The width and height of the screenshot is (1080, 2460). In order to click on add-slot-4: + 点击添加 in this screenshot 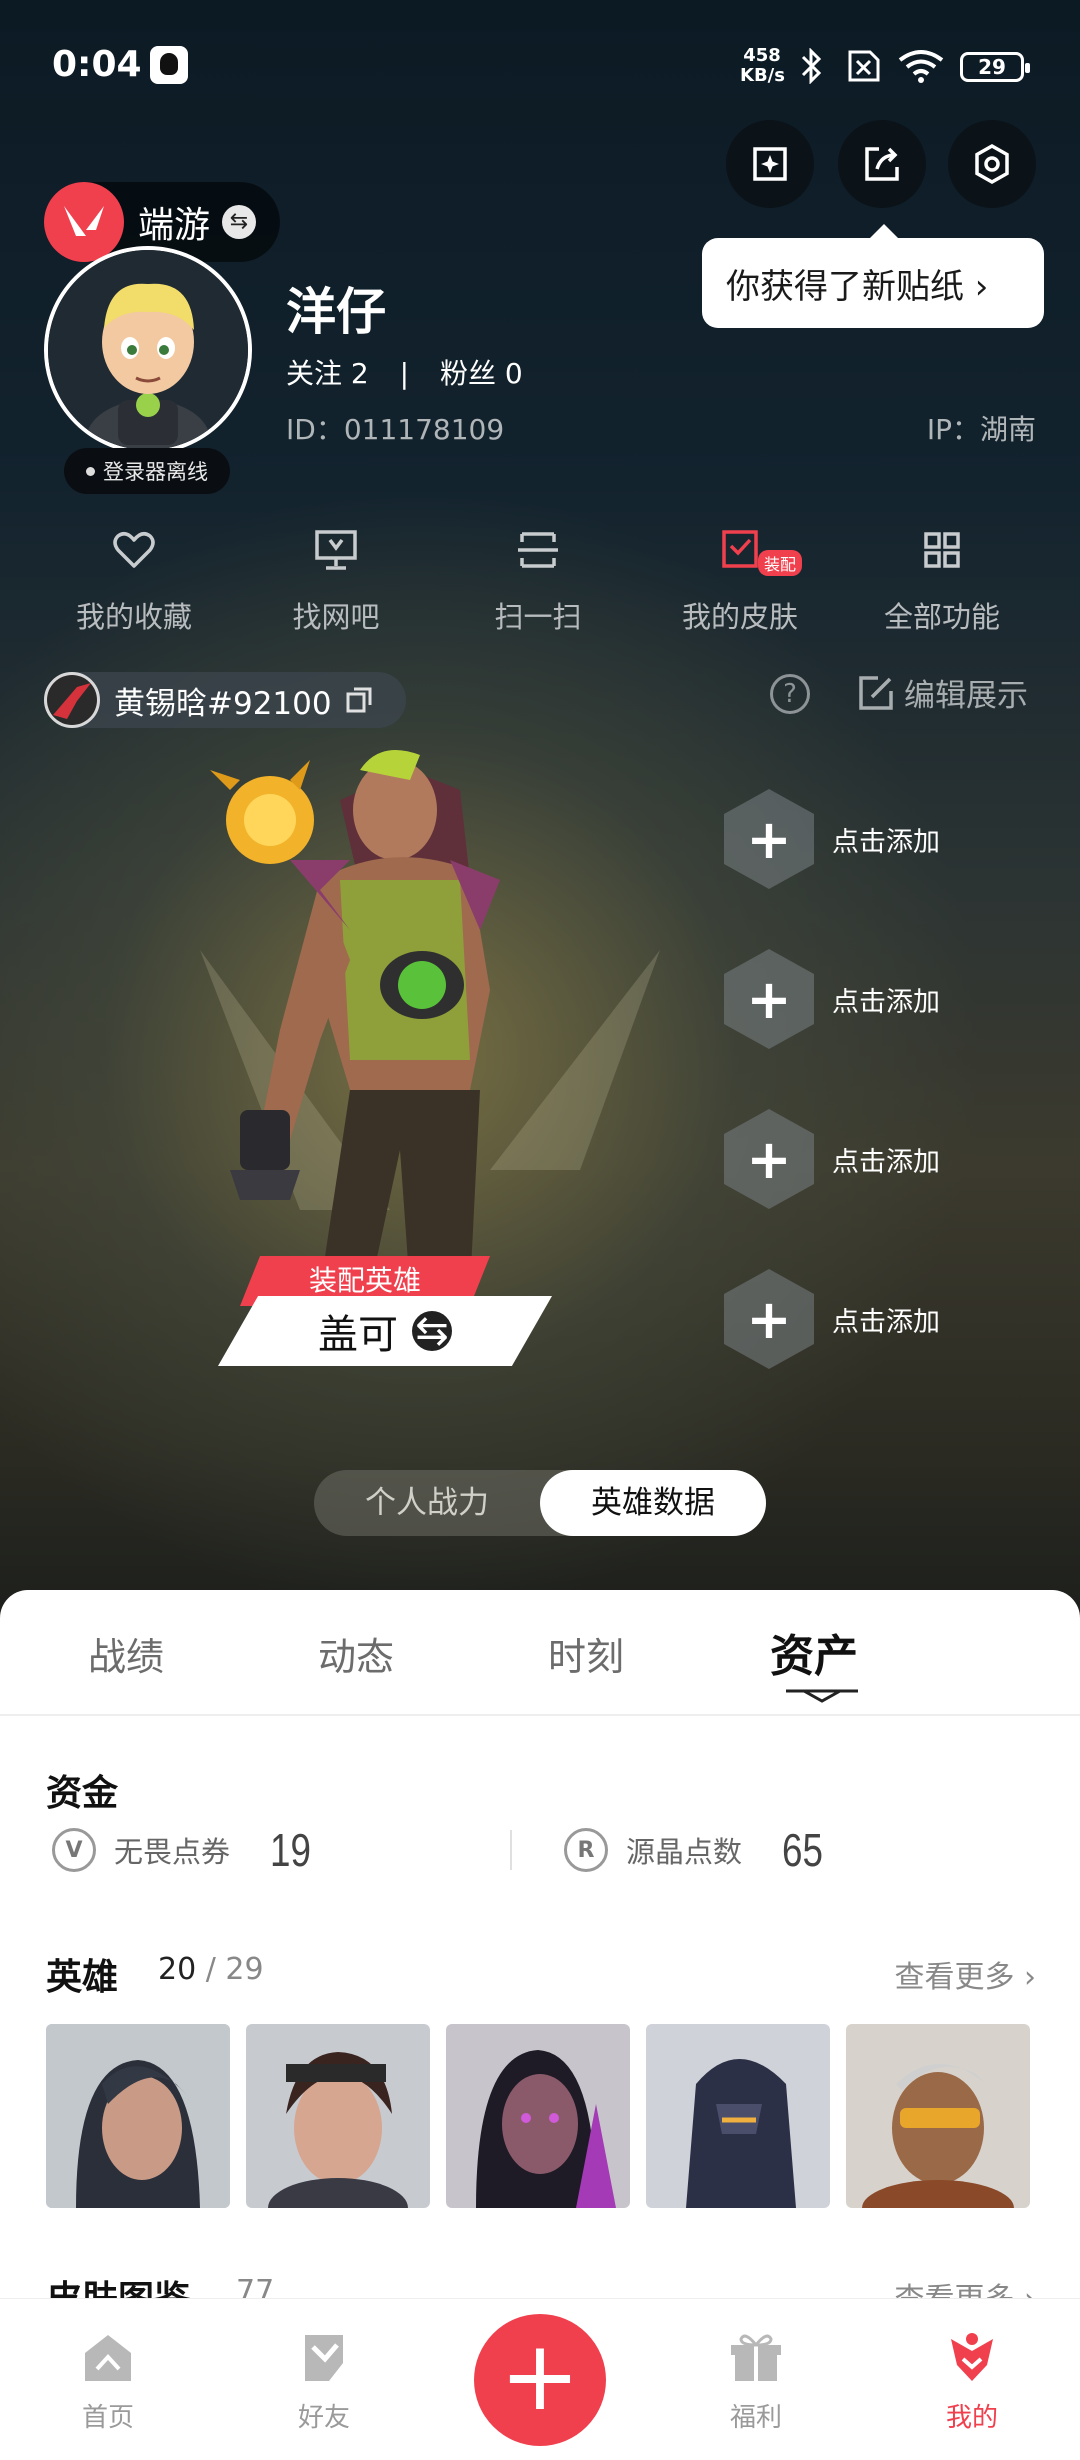, I will do `click(874, 1319)`.